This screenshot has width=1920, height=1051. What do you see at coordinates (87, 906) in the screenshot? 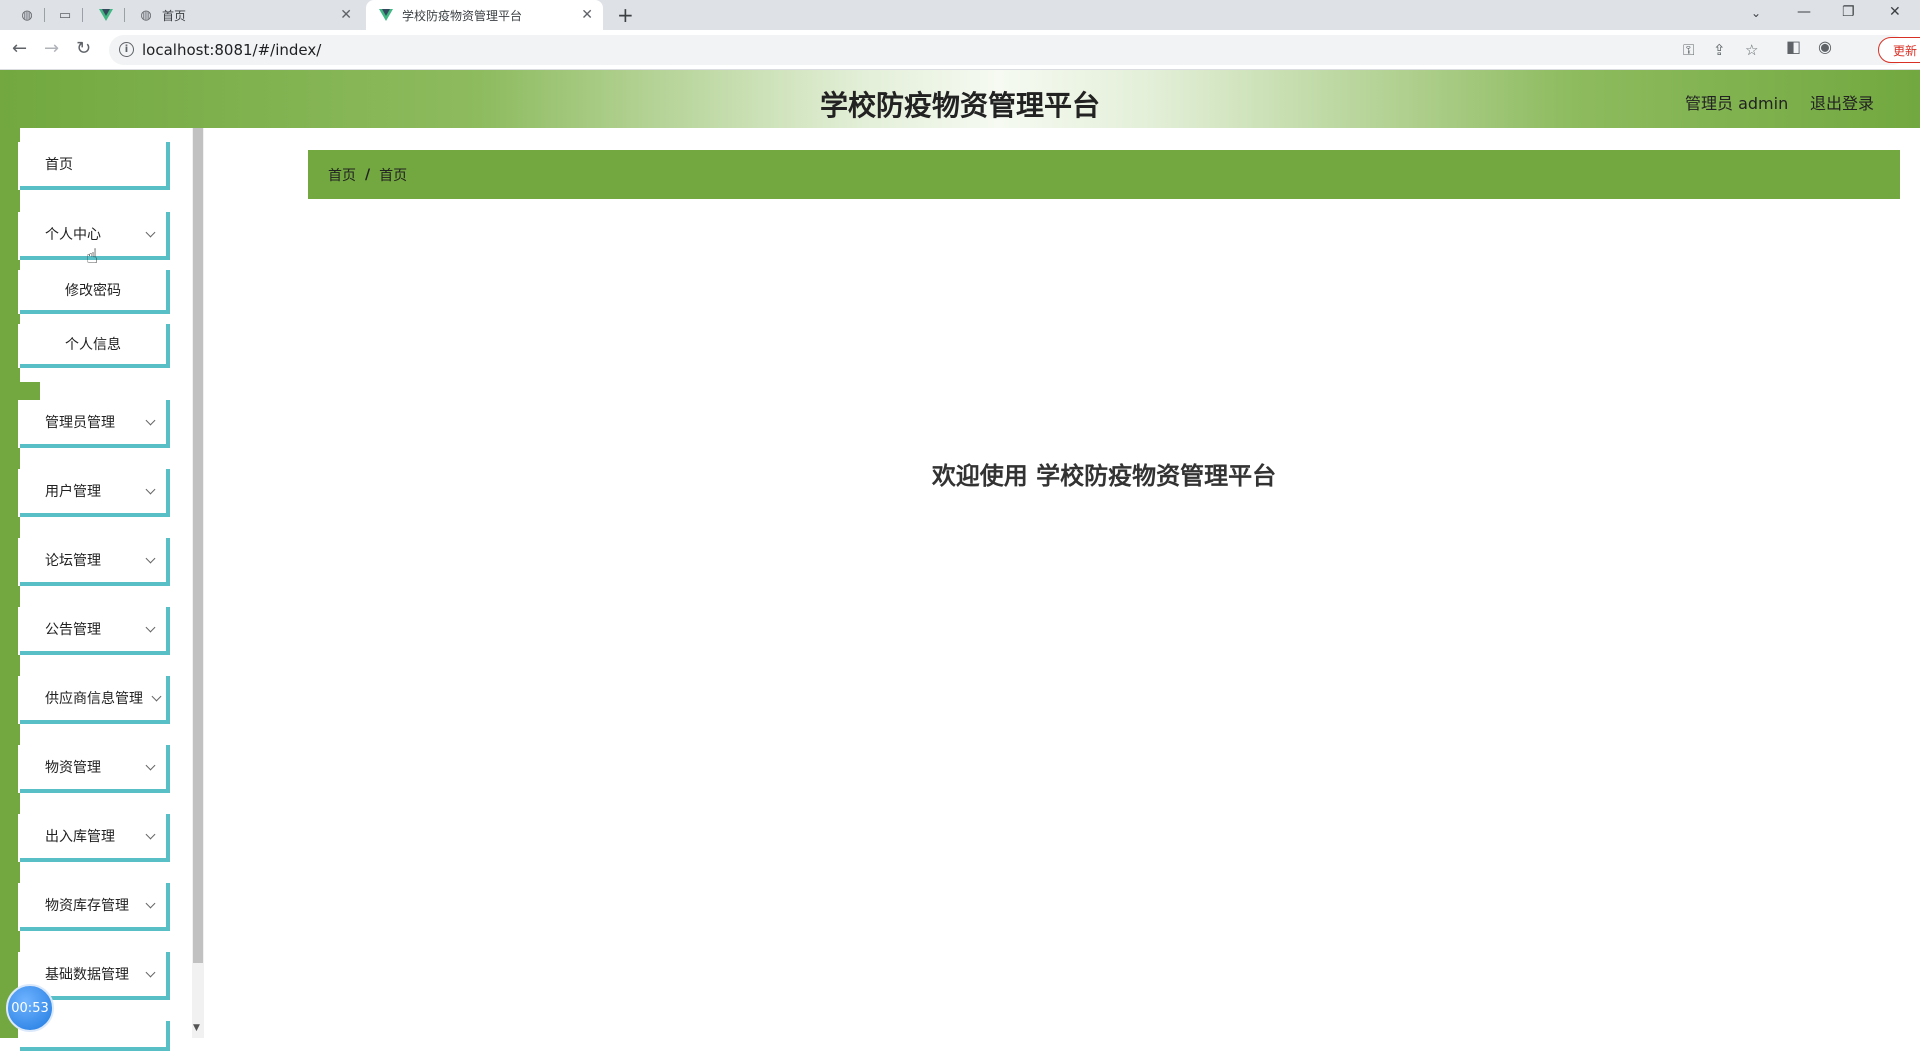
I see `sidebar-item-label: 物资库存管理` at bounding box center [87, 906].